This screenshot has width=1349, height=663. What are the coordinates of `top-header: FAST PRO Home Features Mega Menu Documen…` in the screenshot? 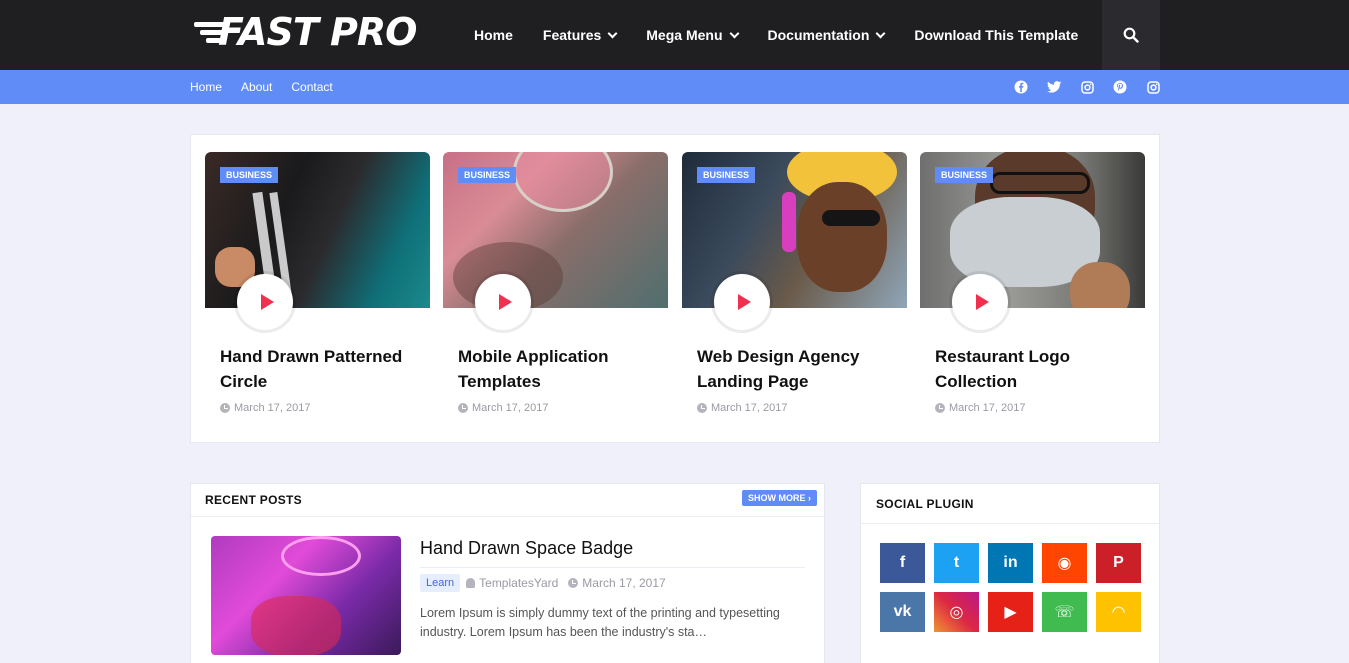 It's located at (674, 35).